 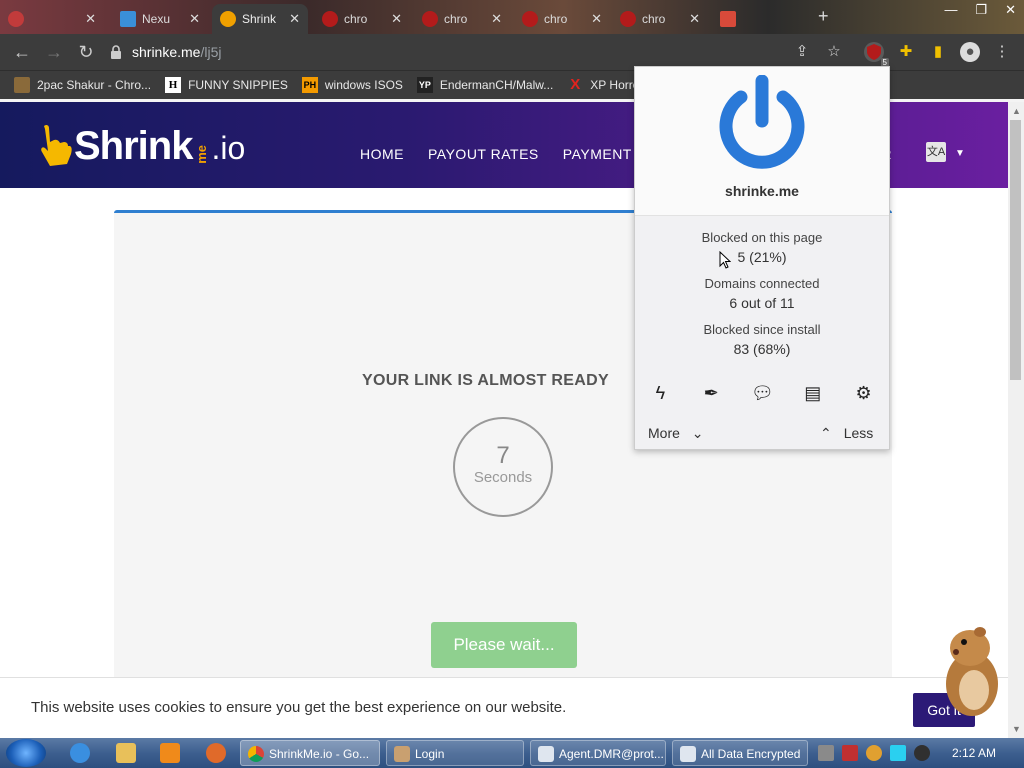 What do you see at coordinates (981, 10) in the screenshot?
I see `maximize-icon: ❐` at bounding box center [981, 10].